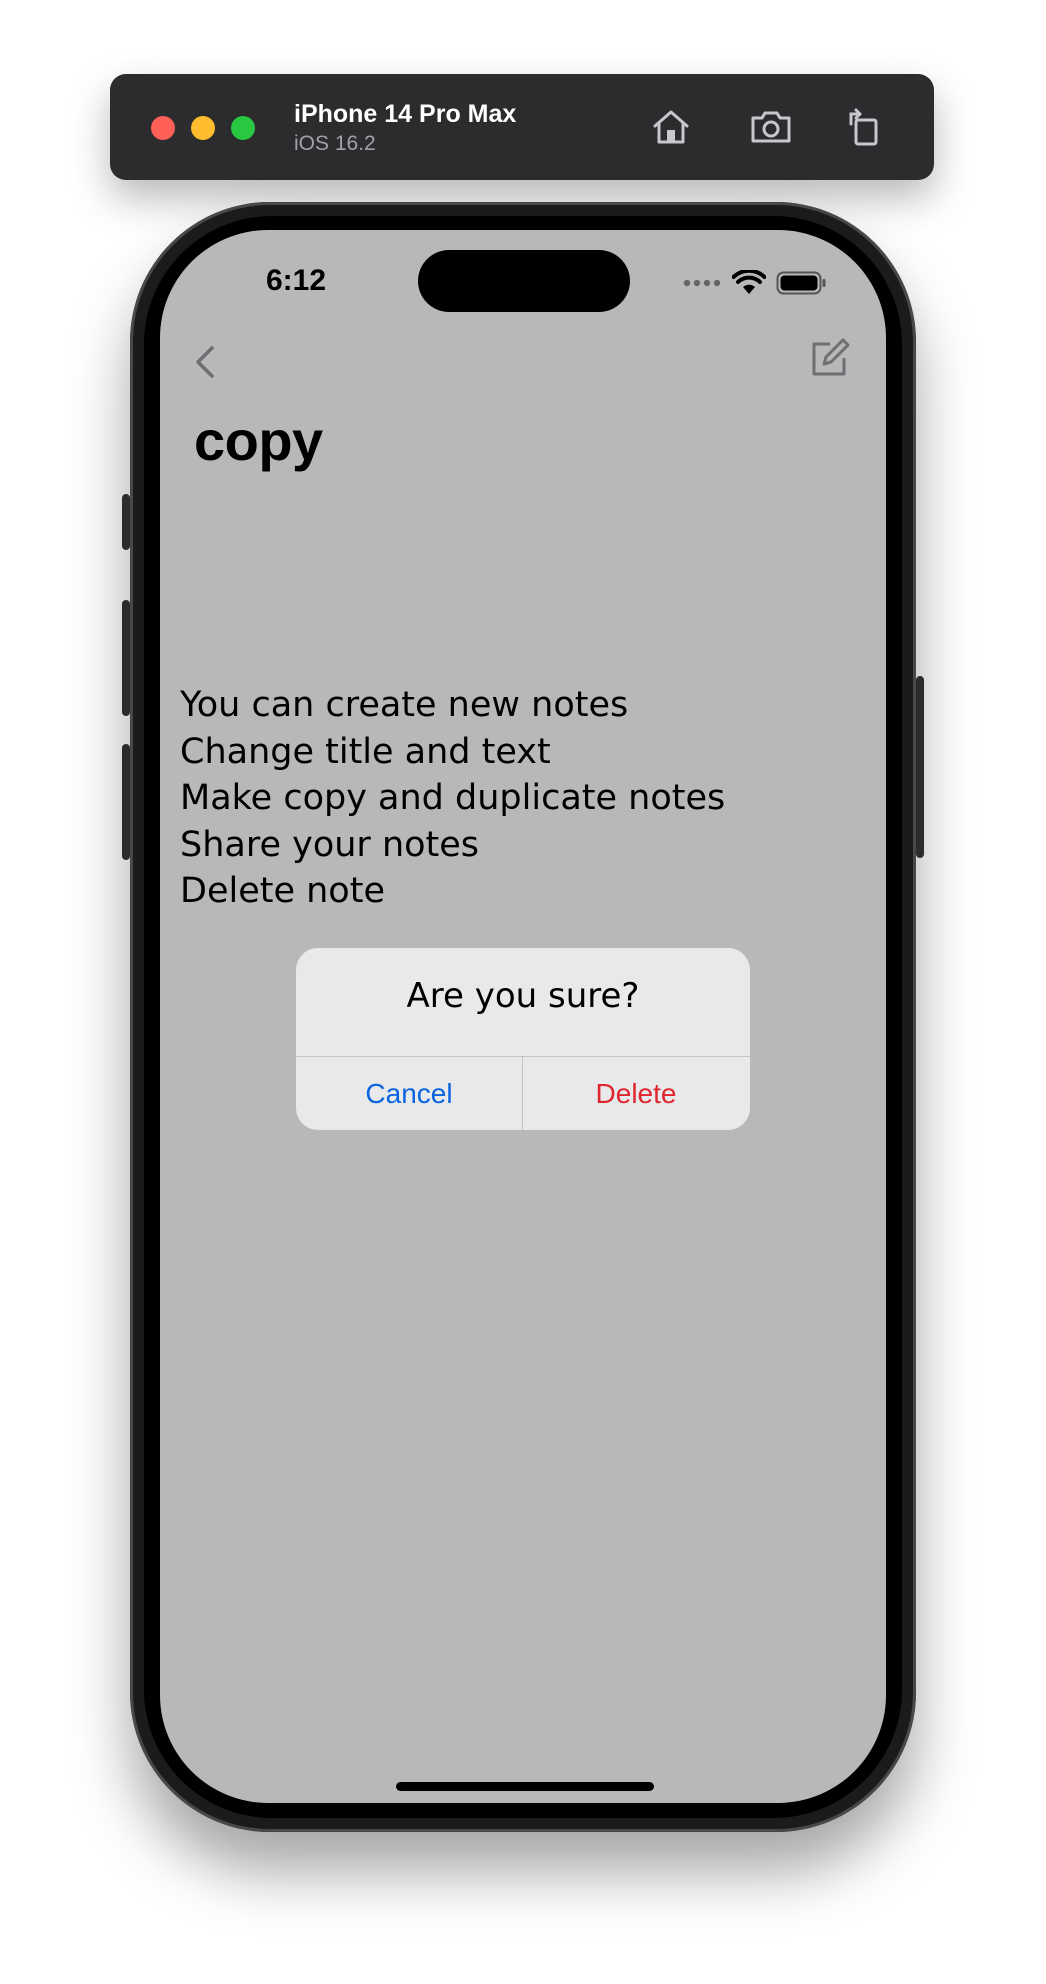 The image size is (1046, 1984). I want to click on status-time: 6:12, so click(296, 280).